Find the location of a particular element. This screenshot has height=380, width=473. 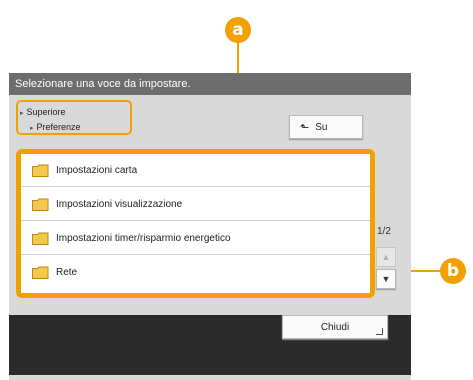

list-item: Impostazioni visualizzazione is located at coordinates (195, 204).